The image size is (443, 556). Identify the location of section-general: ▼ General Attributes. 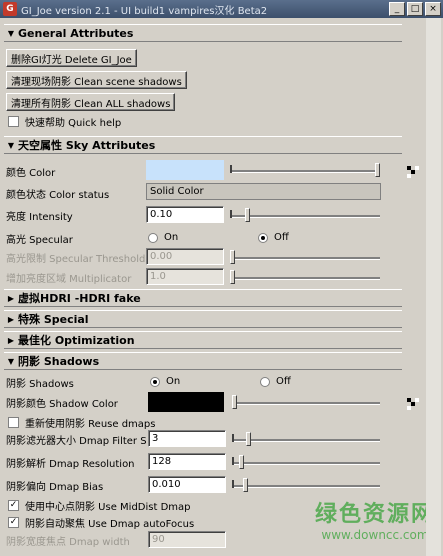
(203, 33).